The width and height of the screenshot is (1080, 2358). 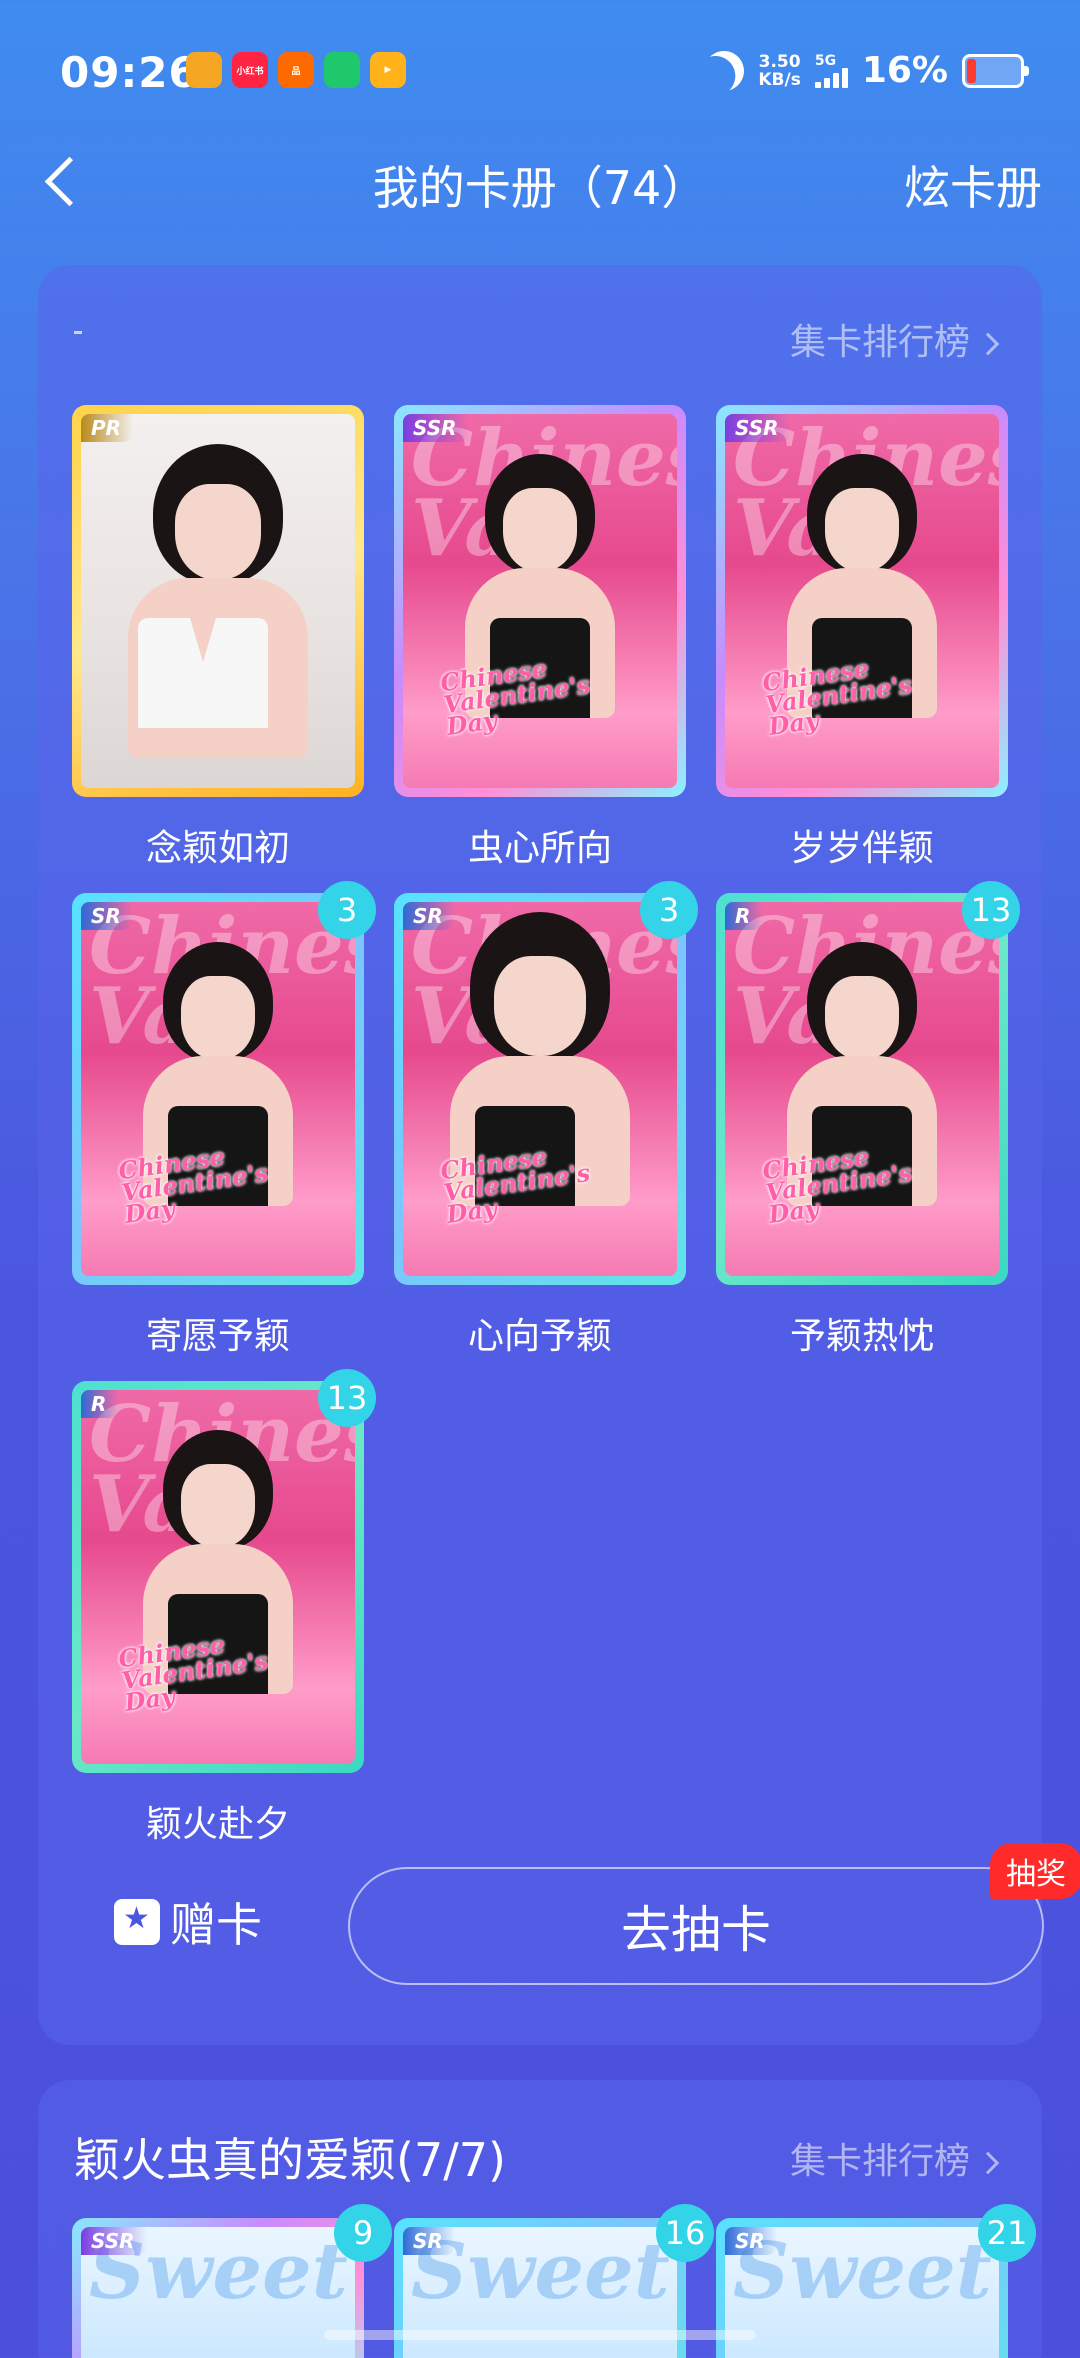 What do you see at coordinates (825, 60) in the screenshot?
I see `network-type: 5G` at bounding box center [825, 60].